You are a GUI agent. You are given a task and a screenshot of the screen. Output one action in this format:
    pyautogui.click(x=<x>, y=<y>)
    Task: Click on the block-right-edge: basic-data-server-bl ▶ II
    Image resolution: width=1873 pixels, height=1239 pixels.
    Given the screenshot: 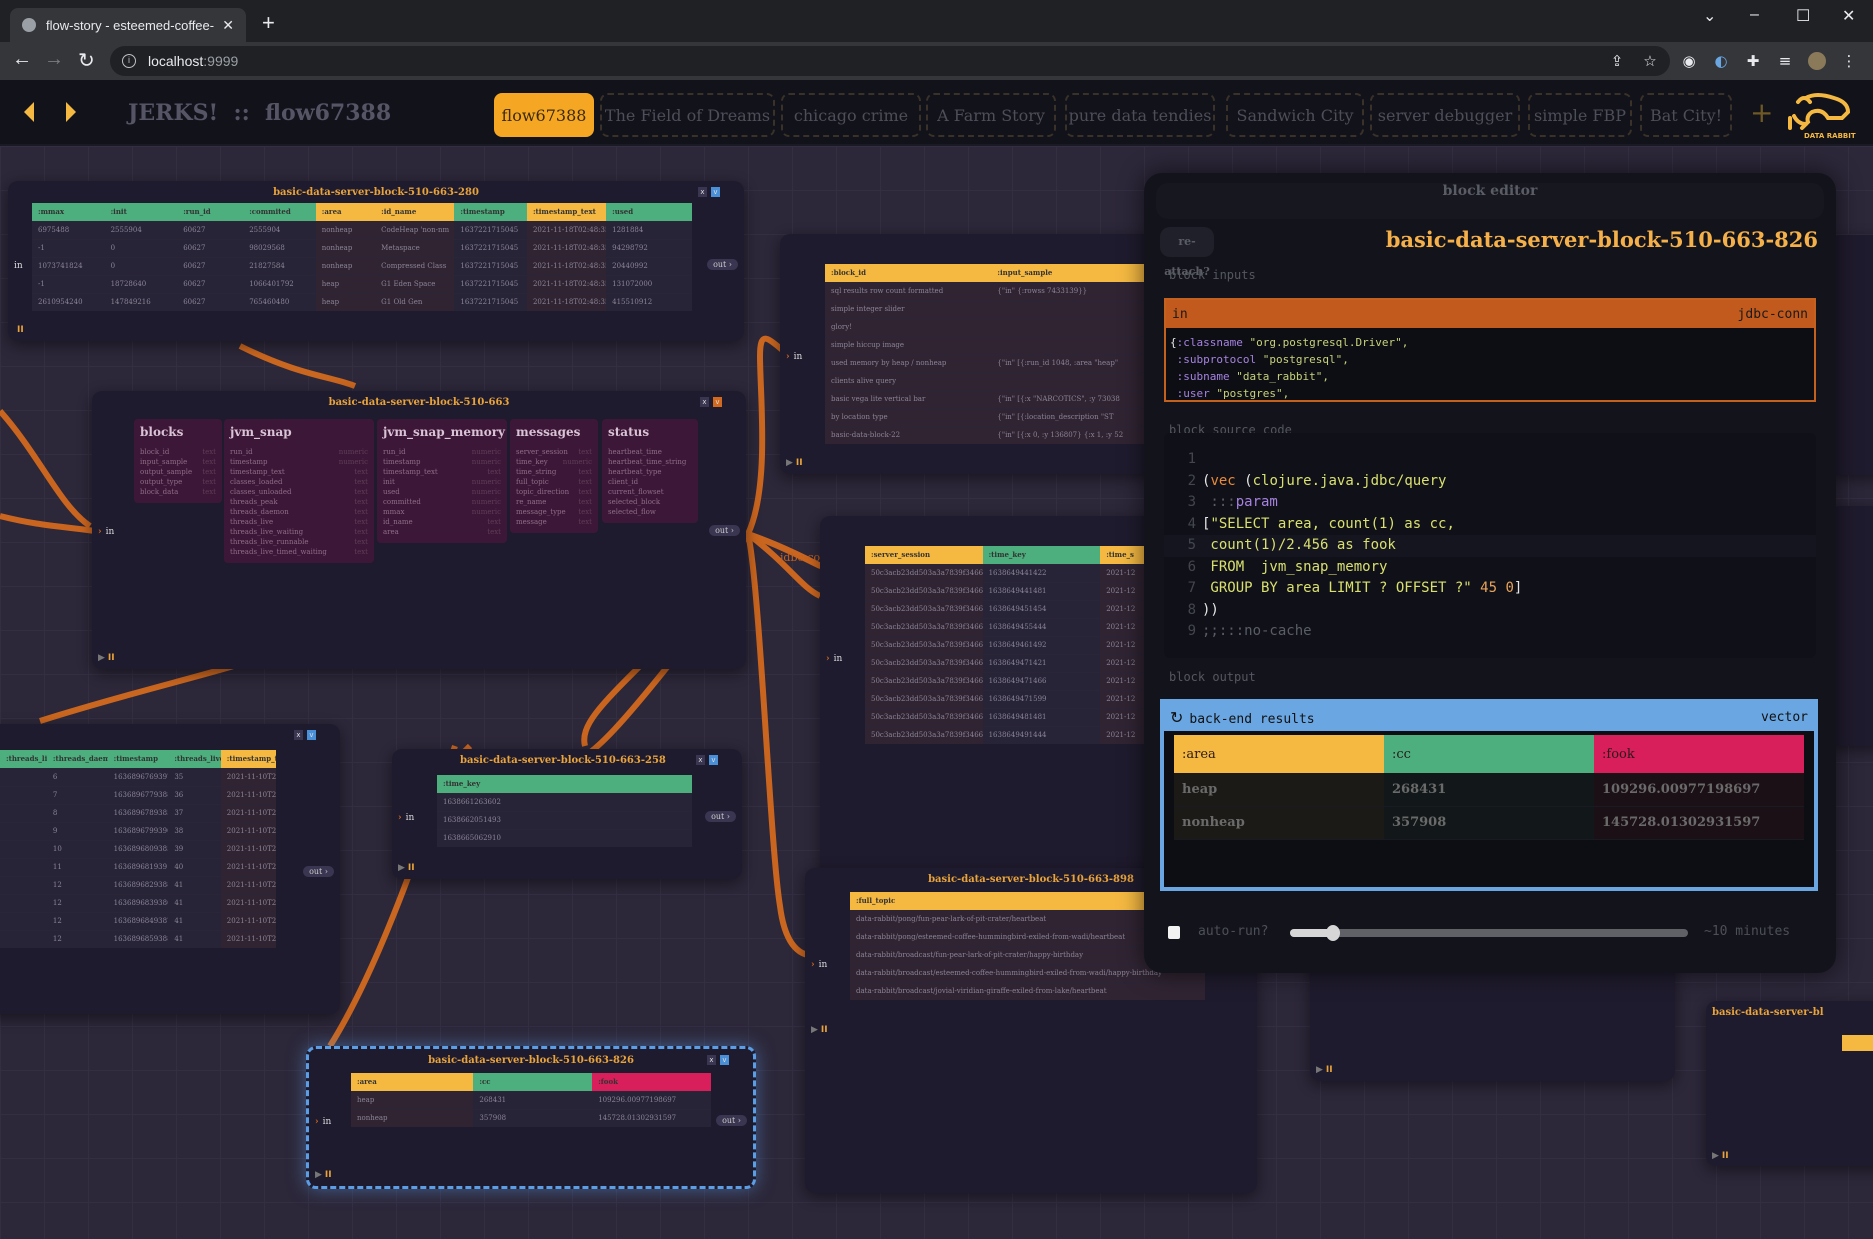 What is the action you would take?
    pyautogui.click(x=1789, y=1083)
    